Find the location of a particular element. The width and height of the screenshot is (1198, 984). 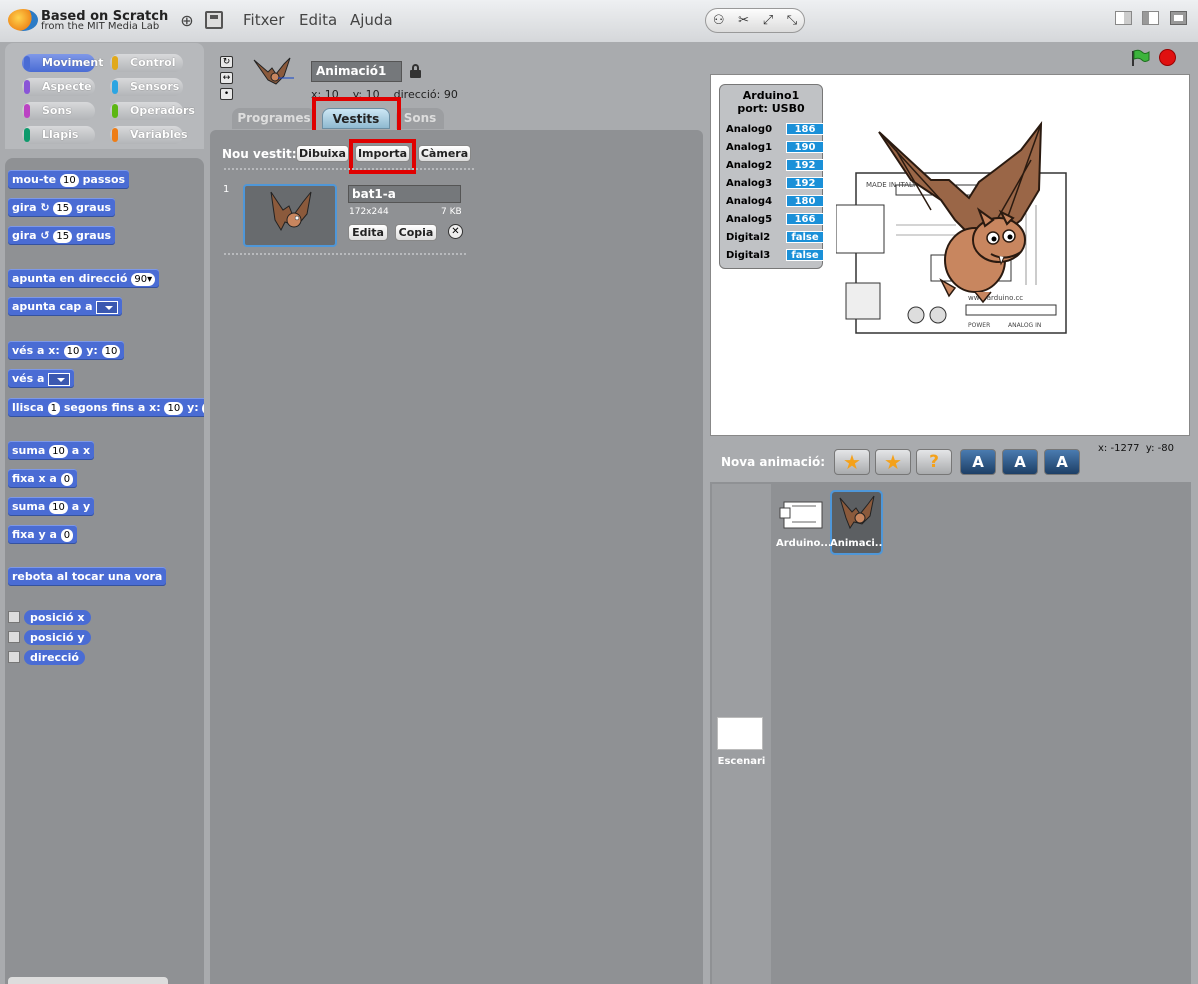

bat-costume-image is located at coordinates (291, 211).